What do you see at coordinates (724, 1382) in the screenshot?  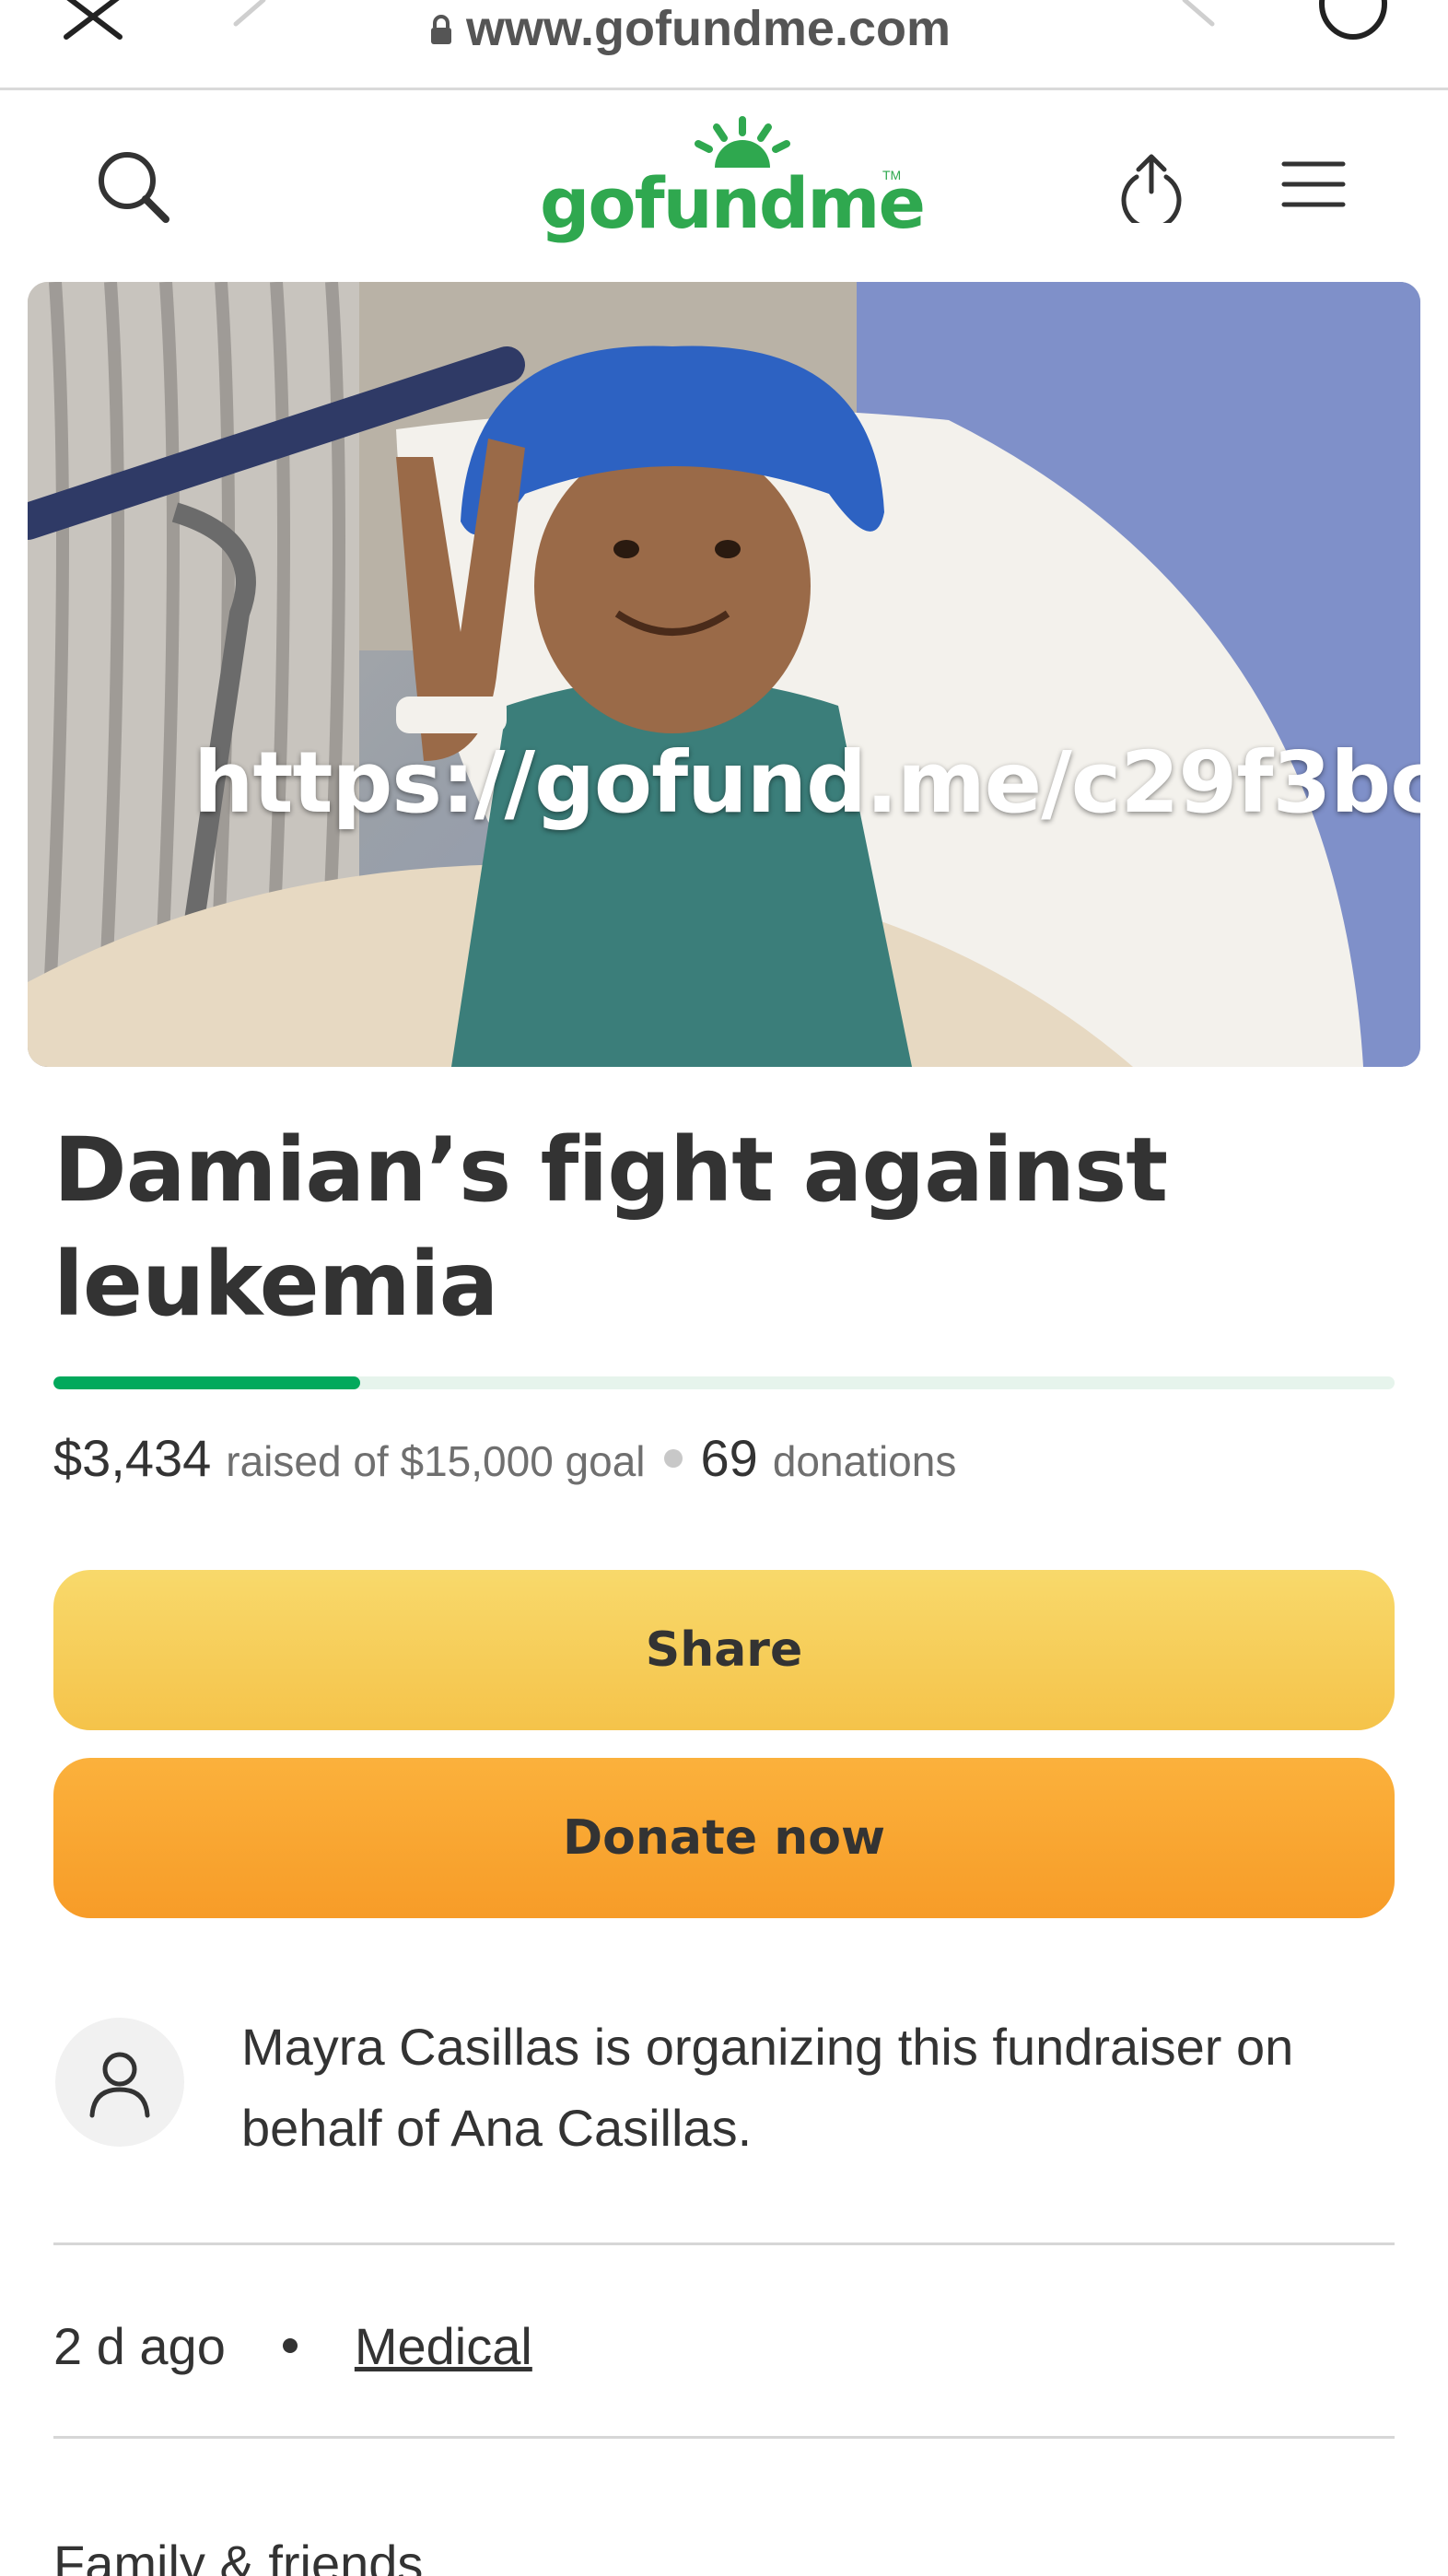 I see `progress-bar` at bounding box center [724, 1382].